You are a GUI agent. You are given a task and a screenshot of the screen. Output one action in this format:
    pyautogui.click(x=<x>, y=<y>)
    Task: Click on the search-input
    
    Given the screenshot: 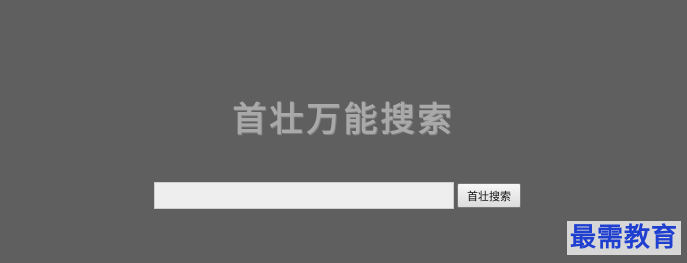 What is the action you would take?
    pyautogui.click(x=304, y=195)
    